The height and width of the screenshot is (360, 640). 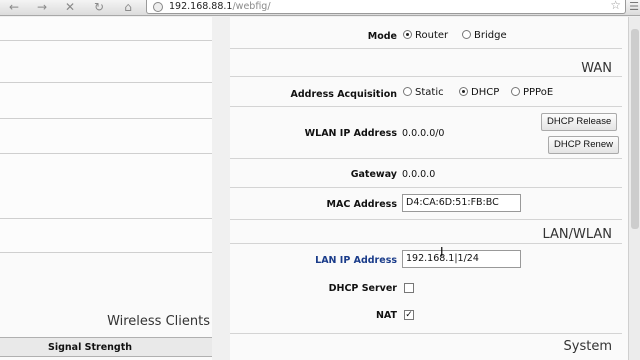 I want to click on mode-bridge-option: Bridge, so click(x=484, y=35).